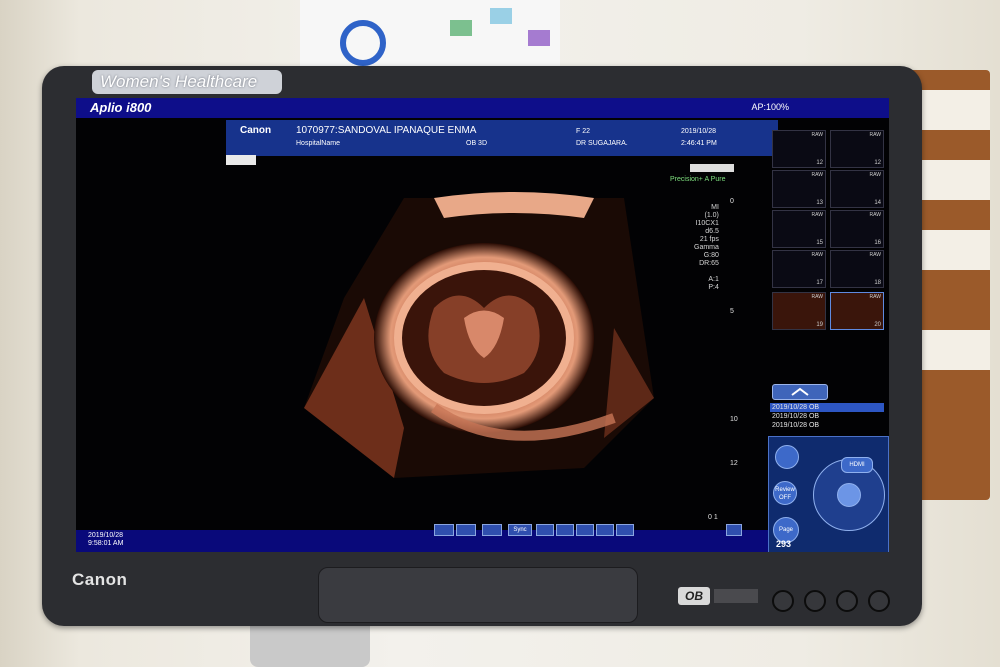 The width and height of the screenshot is (1000, 667). Describe the element at coordinates (100, 579) in the screenshot. I see `bezel-logo: Canon` at that location.